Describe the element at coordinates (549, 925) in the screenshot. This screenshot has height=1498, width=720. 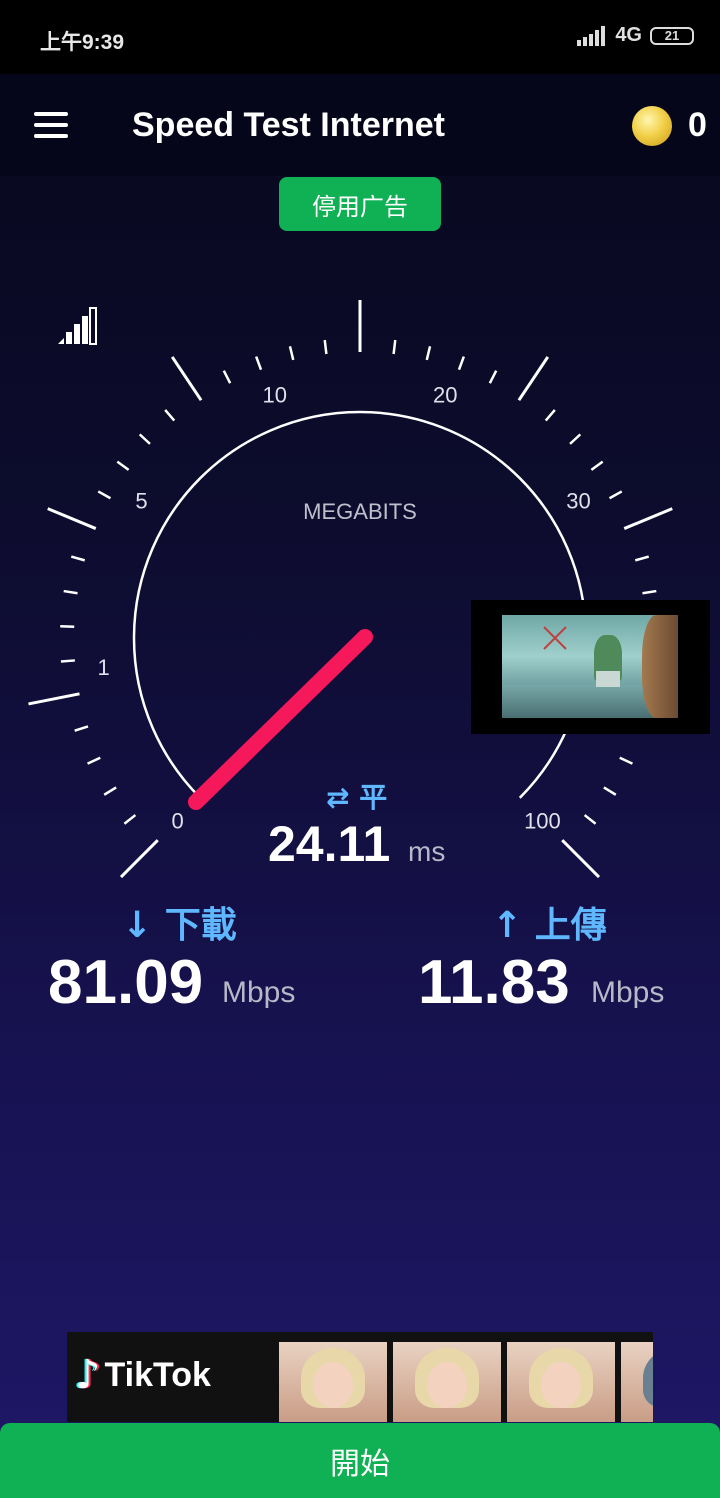
I see `upload-label: ↑ 上傳` at that location.